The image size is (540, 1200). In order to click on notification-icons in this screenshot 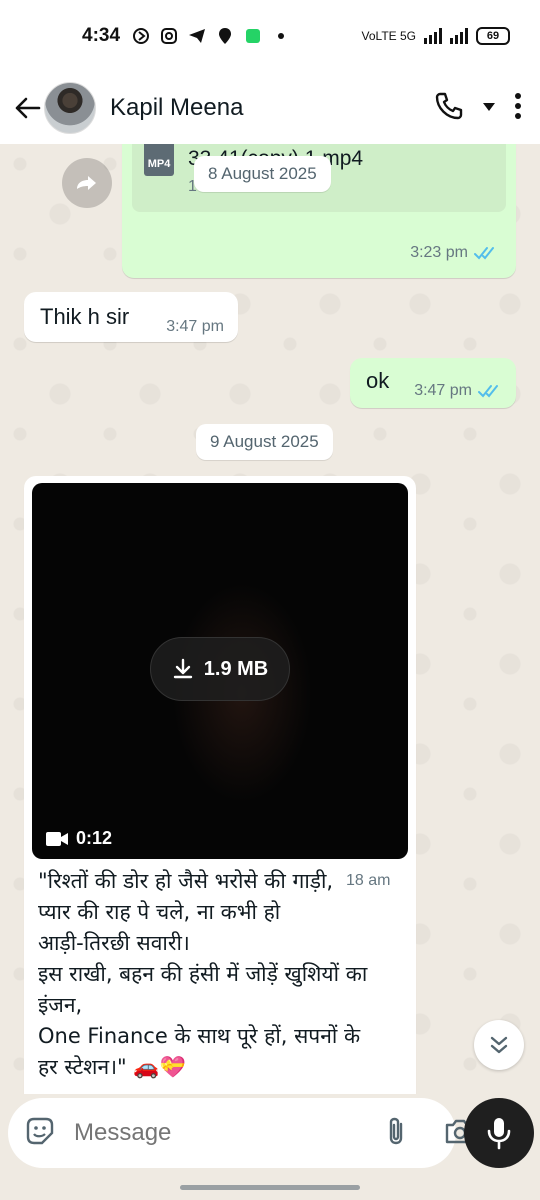, I will do `click(211, 36)`.